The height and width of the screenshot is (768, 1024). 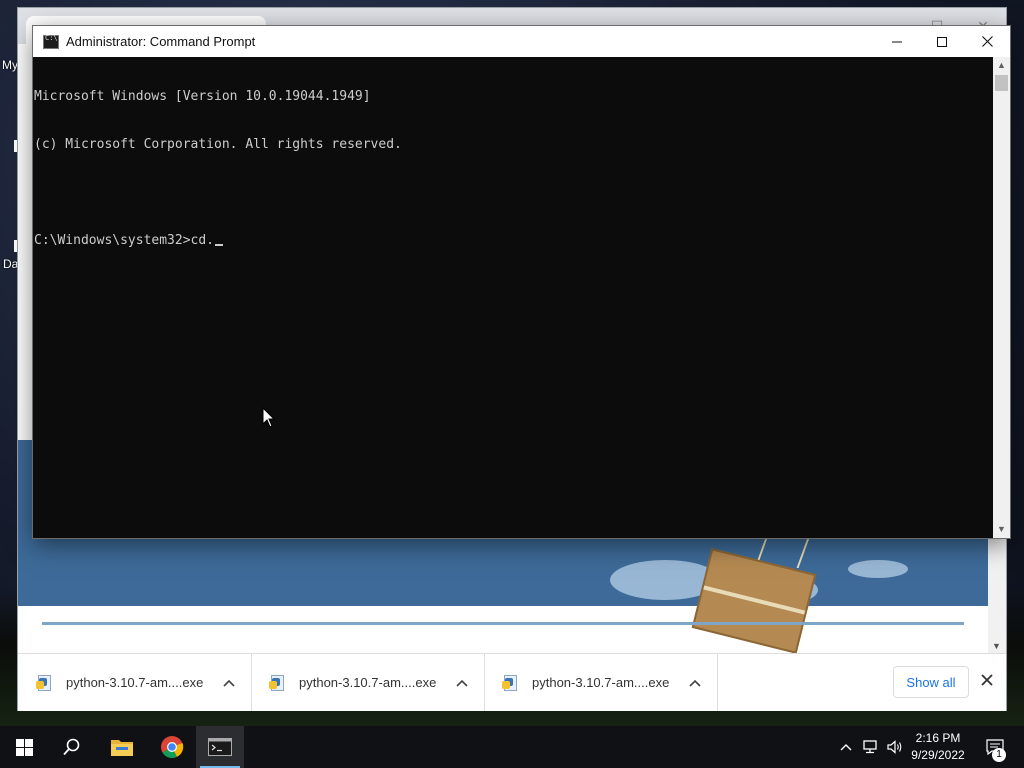 I want to click on command-prompt-taskbar-button, so click(x=220, y=747).